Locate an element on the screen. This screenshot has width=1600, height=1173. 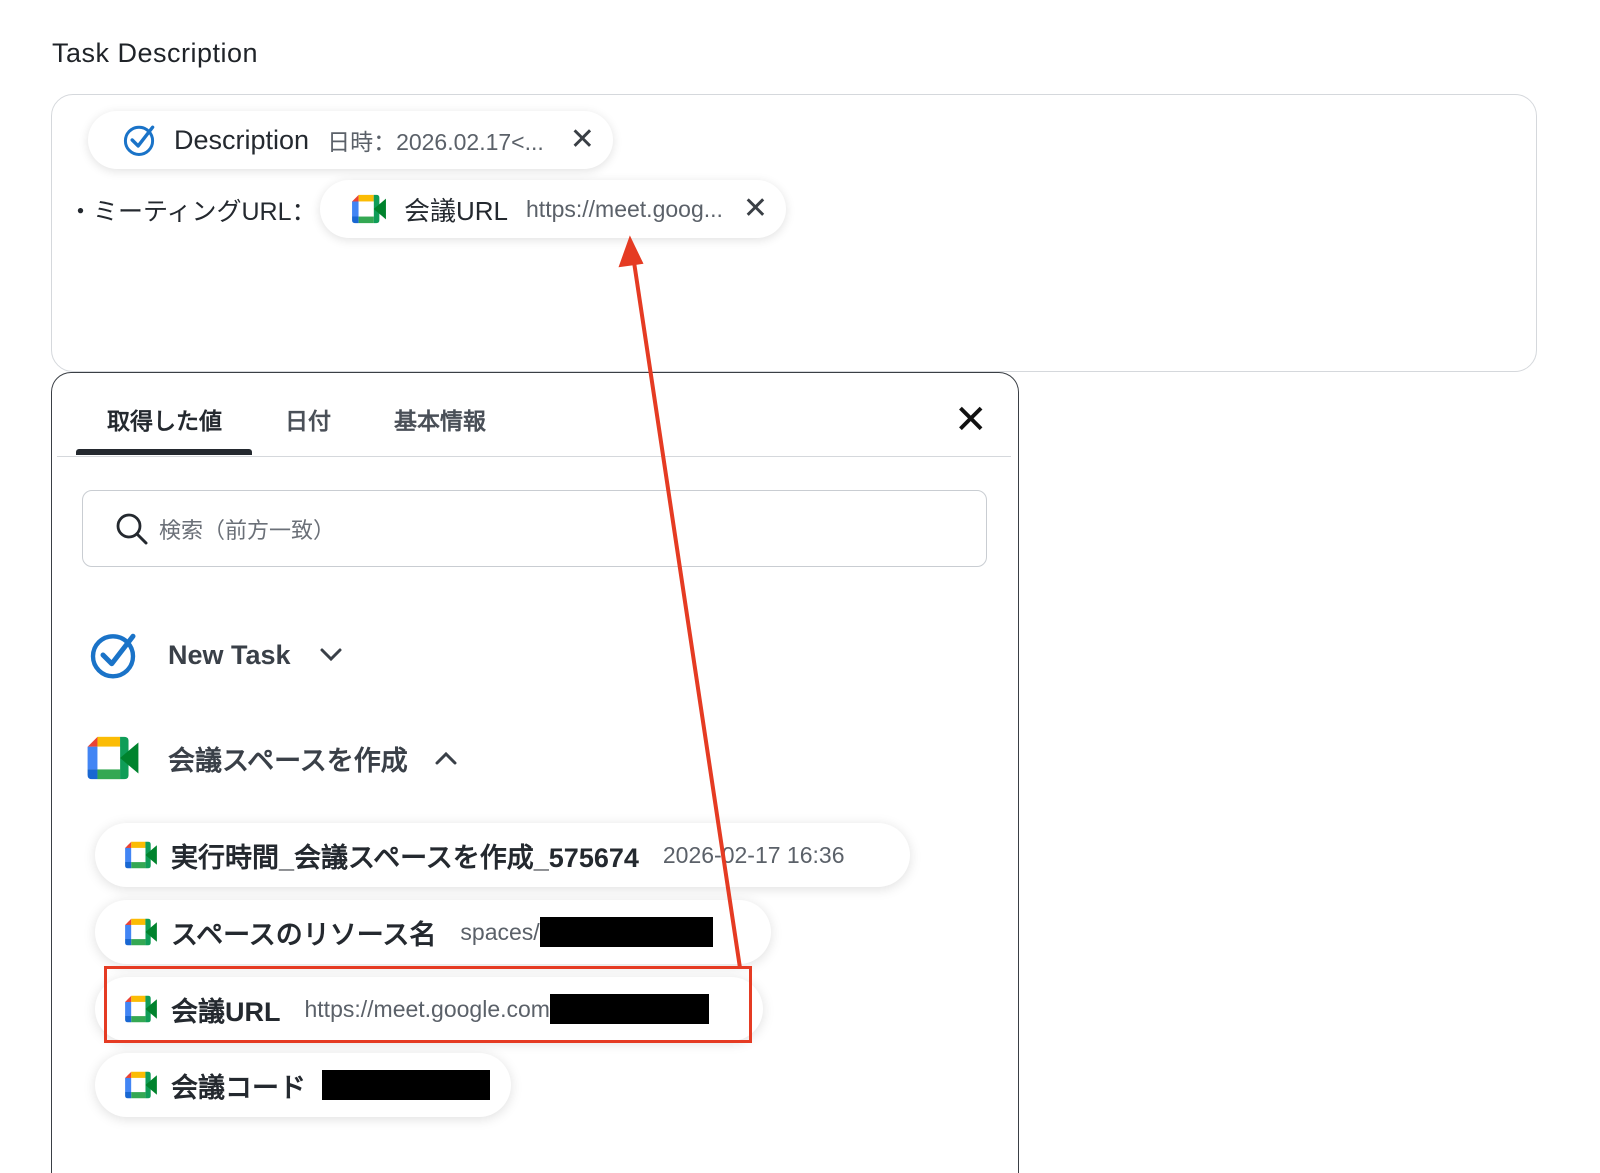
annotation-arrow is located at coordinates (680, 602).